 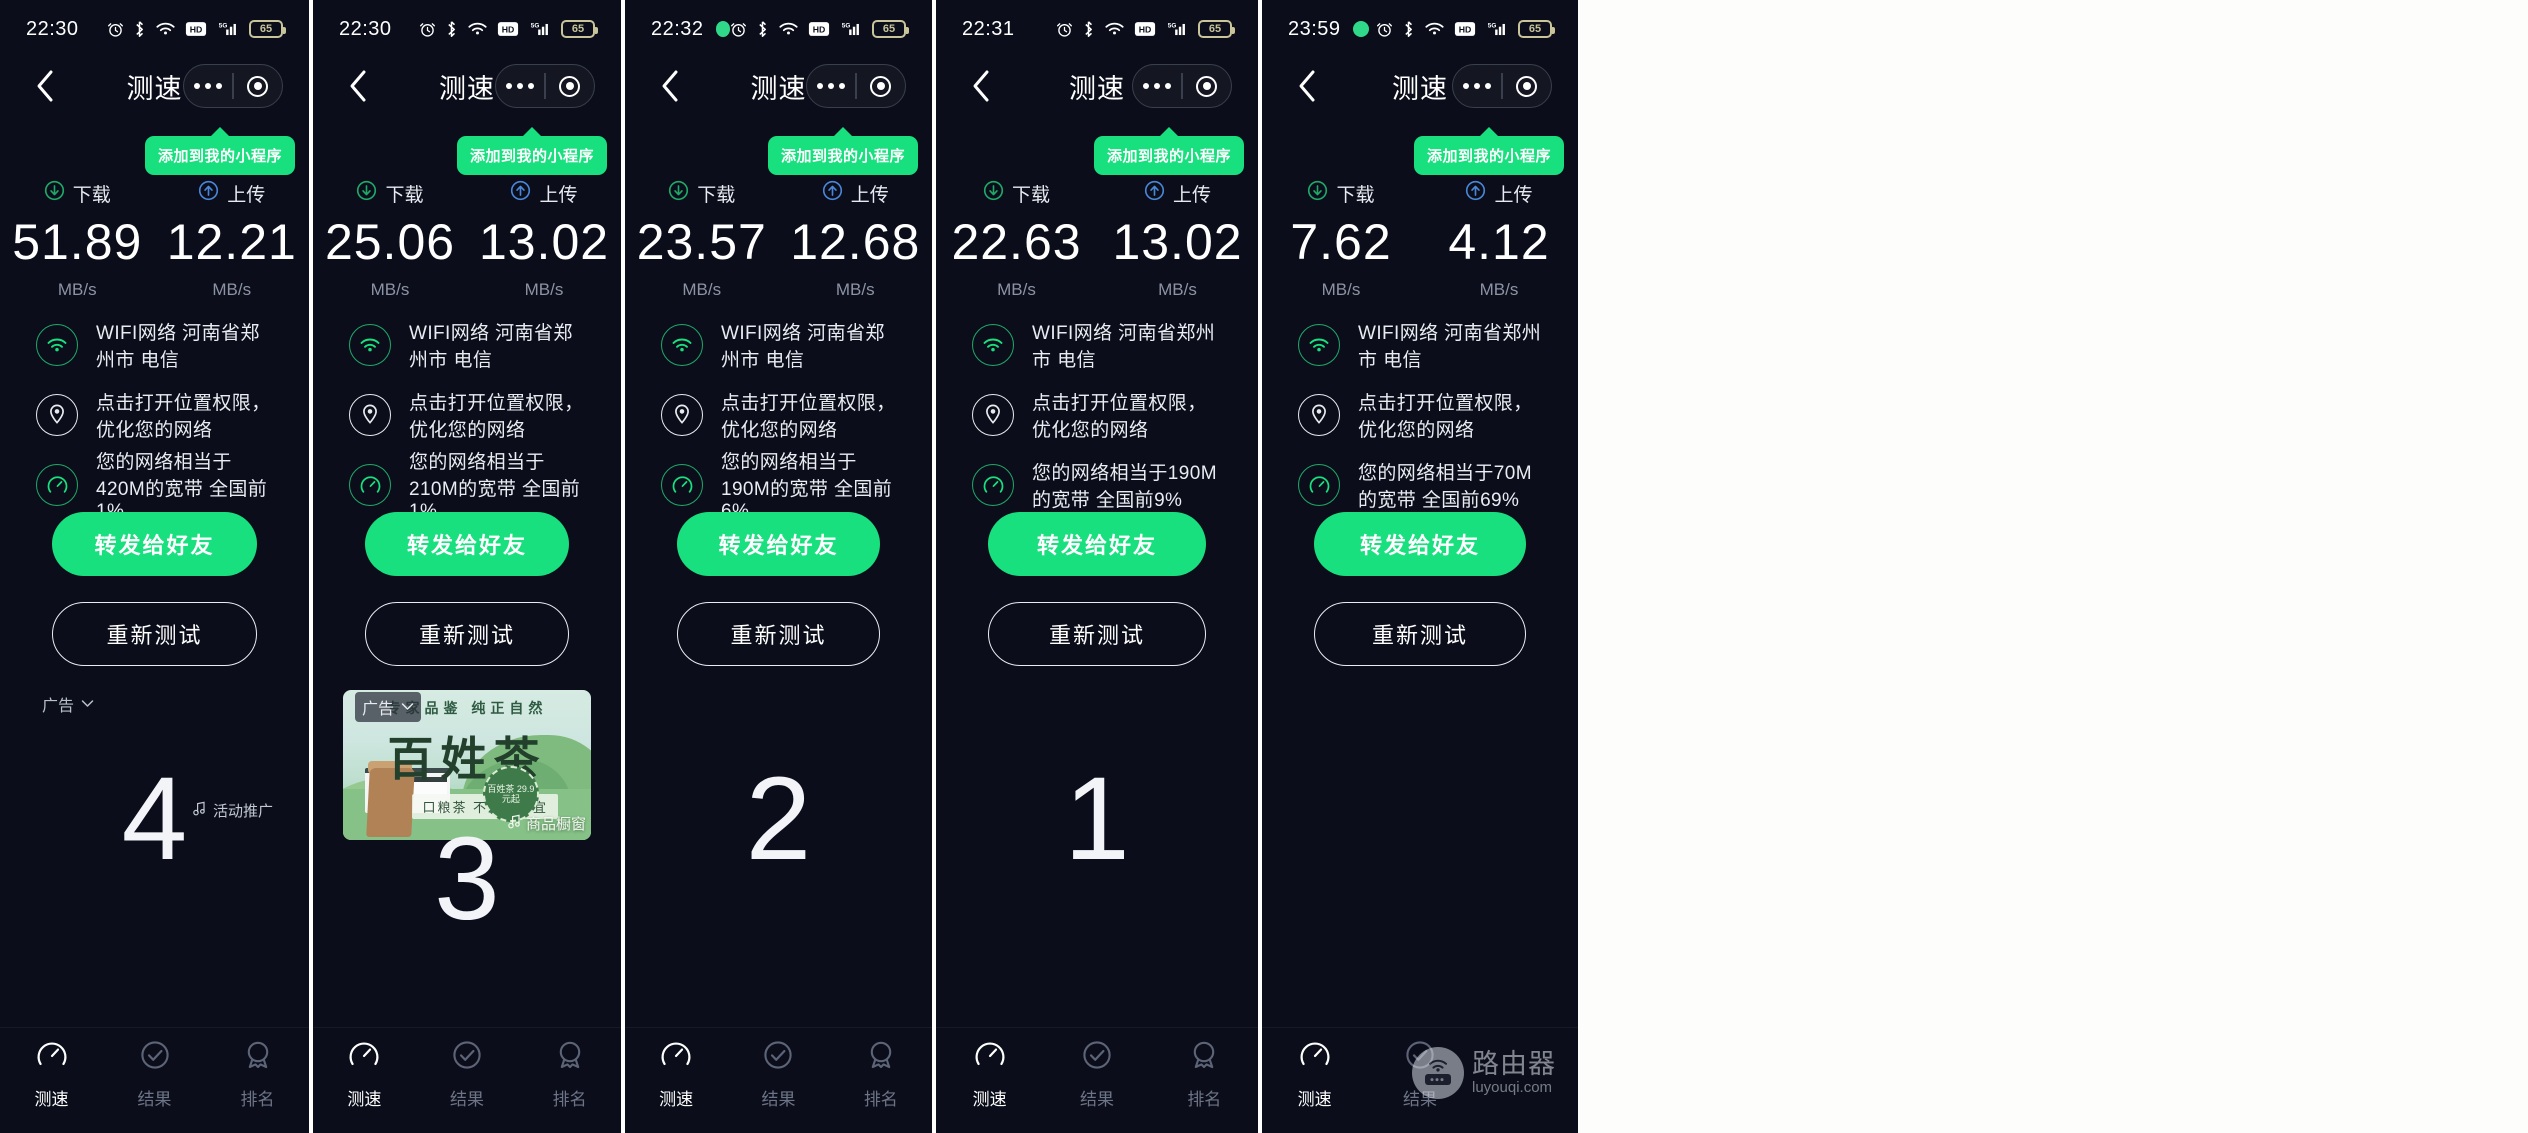 I want to click on location-permission-text: 点击打开位置权限，优化您的网络, so click(x=496, y=417).